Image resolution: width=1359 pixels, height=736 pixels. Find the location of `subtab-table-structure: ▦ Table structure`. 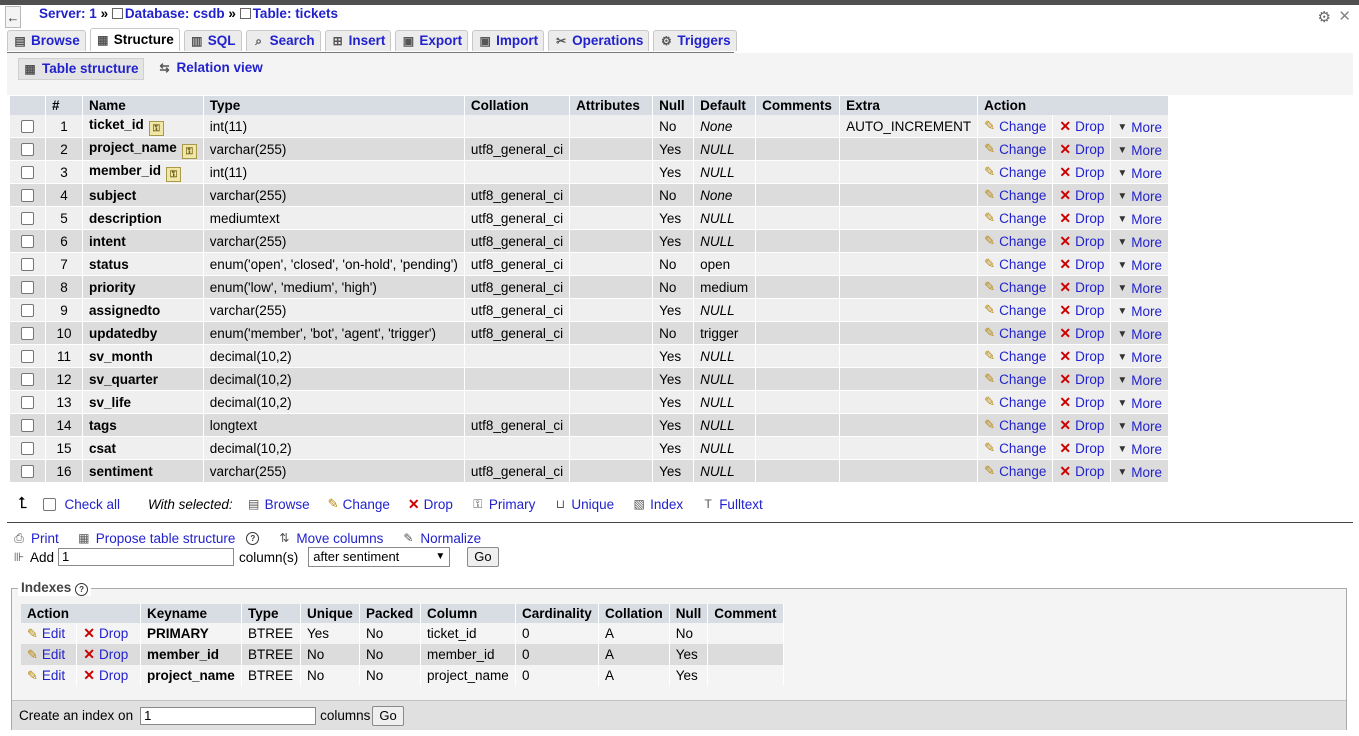

subtab-table-structure: ▦ Table structure is located at coordinates (81, 69).